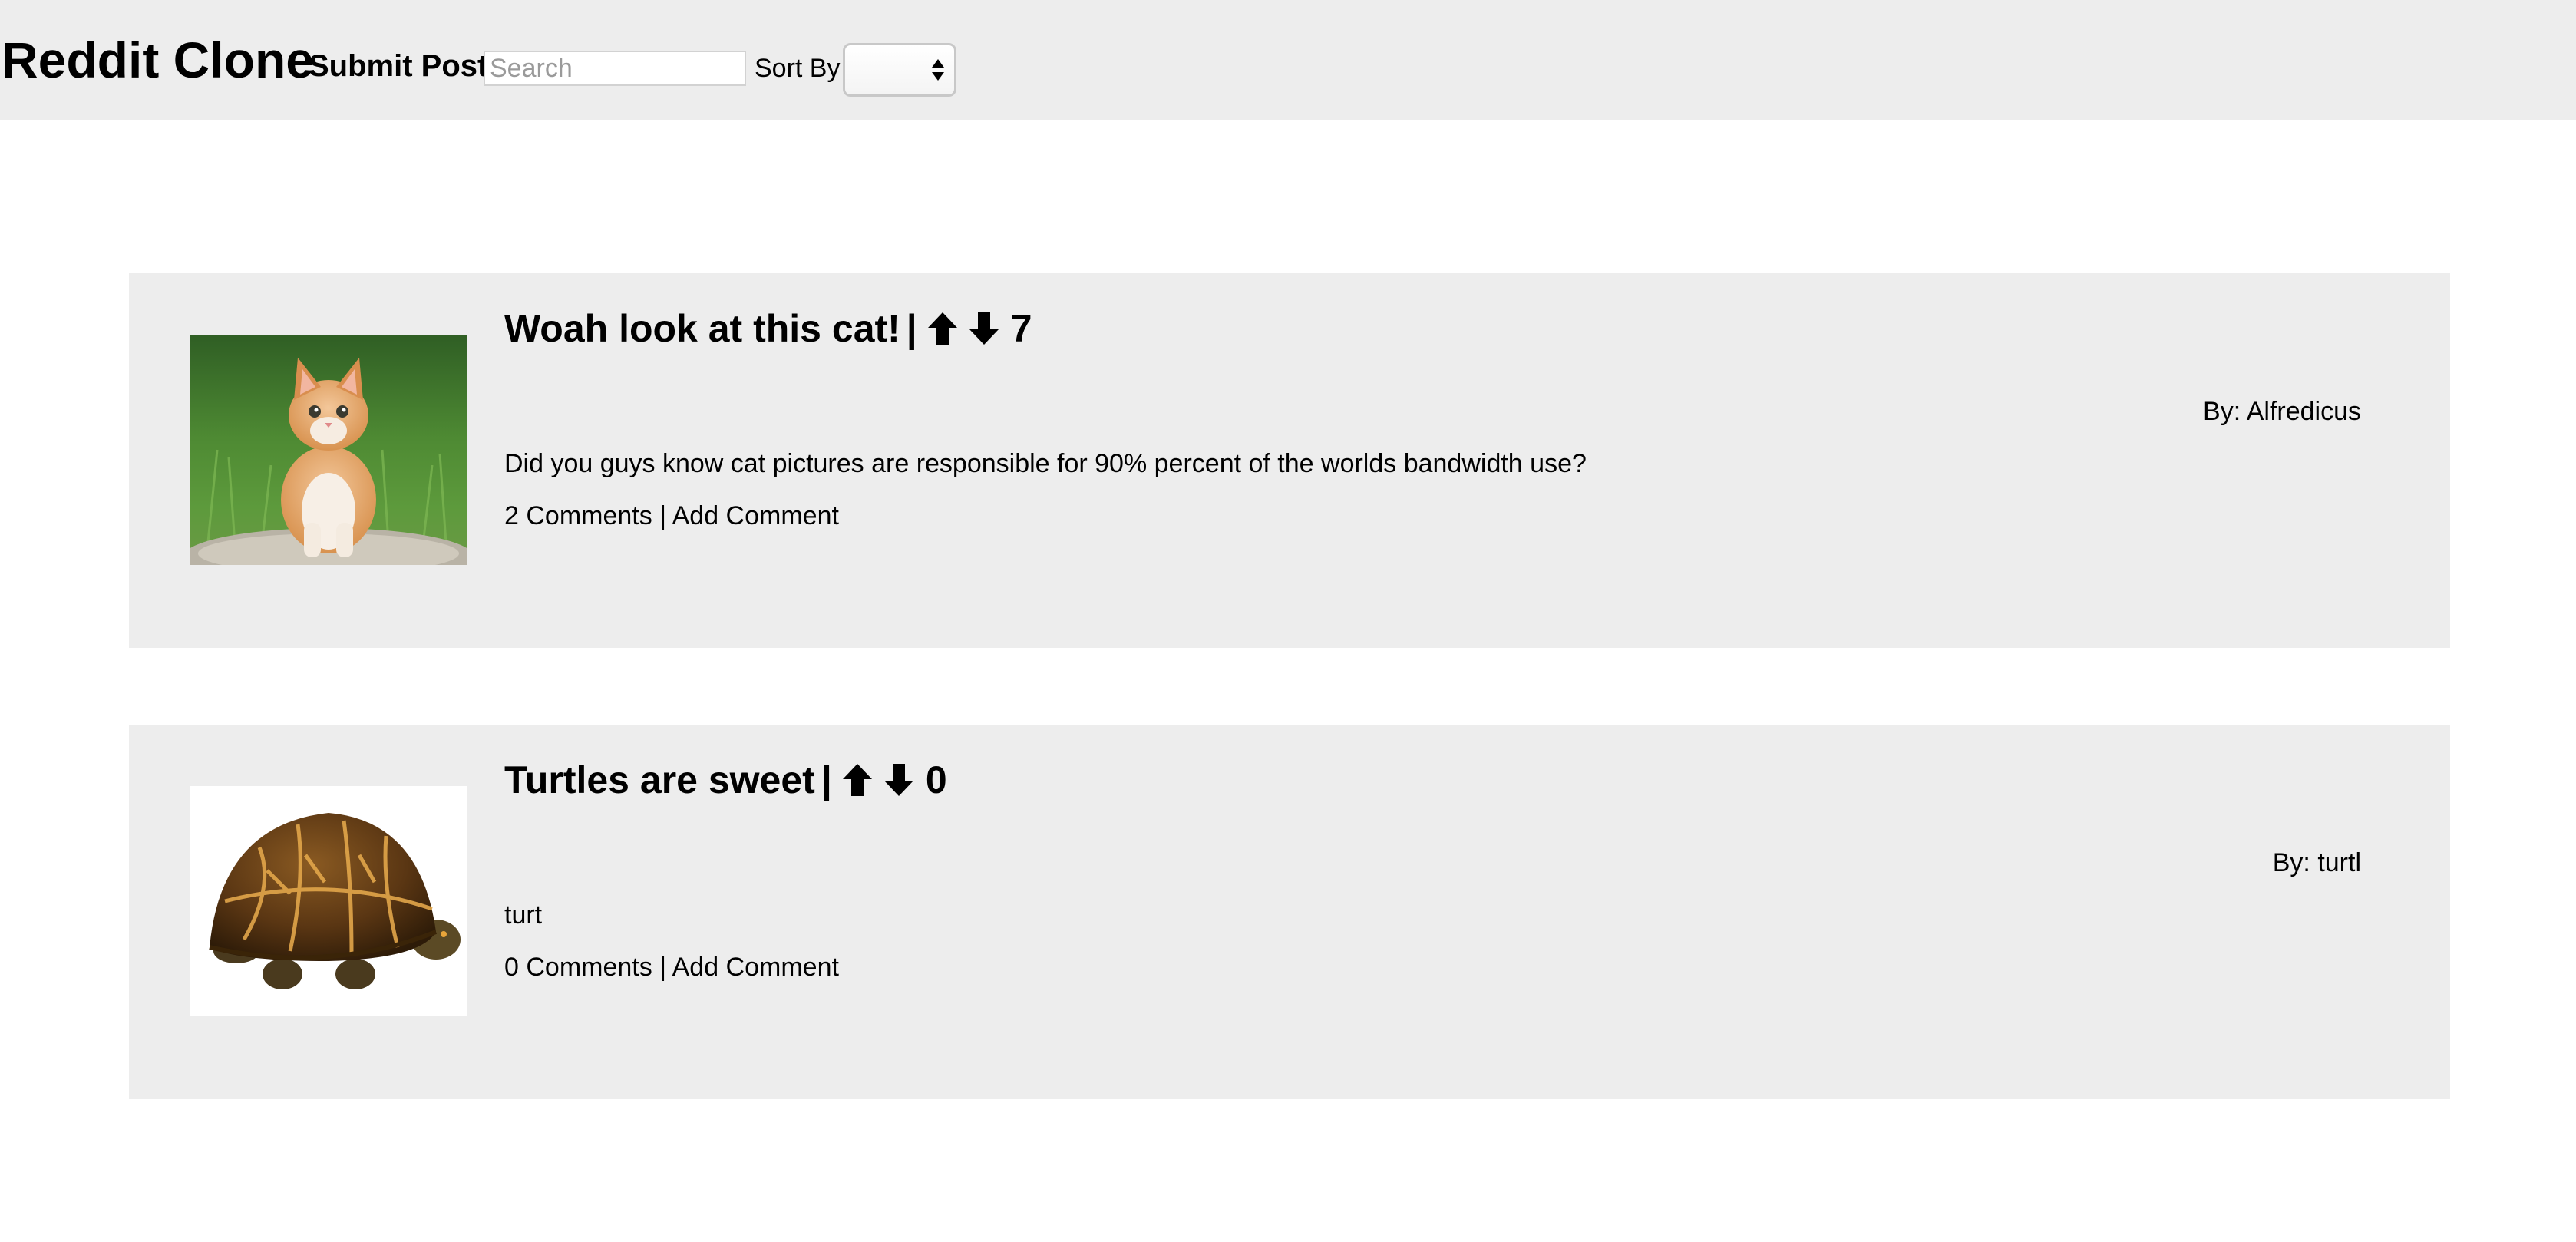 The height and width of the screenshot is (1242, 2576). I want to click on post-thumbnail-turtle, so click(328, 901).